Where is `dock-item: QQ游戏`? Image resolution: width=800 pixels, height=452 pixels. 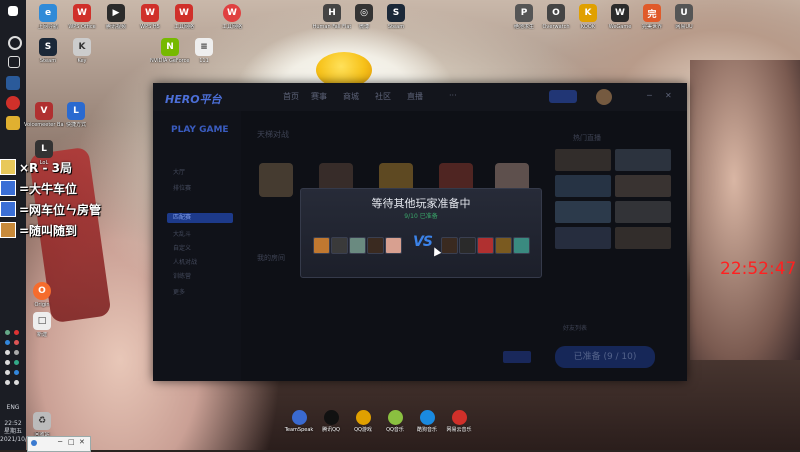 dock-item: QQ游戏 is located at coordinates (363, 421).